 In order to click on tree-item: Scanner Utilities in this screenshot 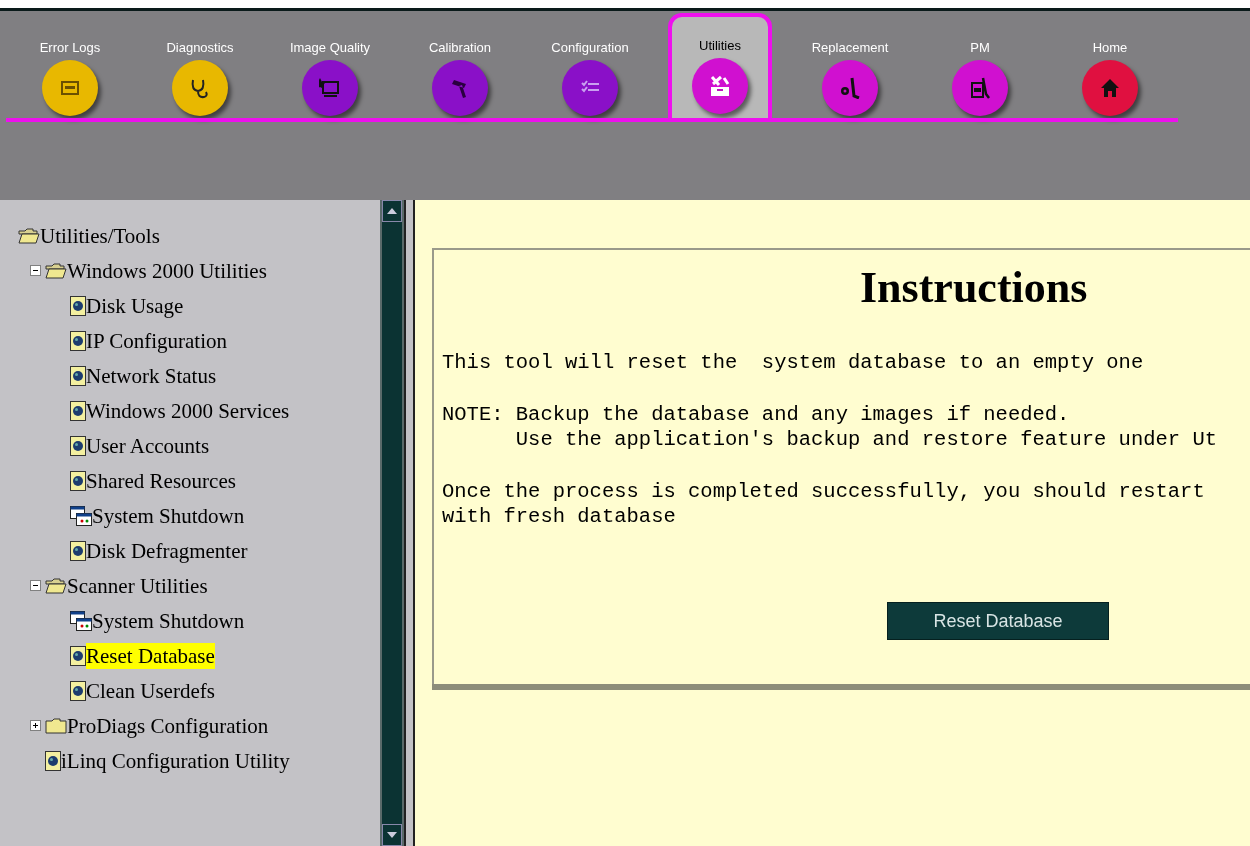, I will do `click(137, 585)`.